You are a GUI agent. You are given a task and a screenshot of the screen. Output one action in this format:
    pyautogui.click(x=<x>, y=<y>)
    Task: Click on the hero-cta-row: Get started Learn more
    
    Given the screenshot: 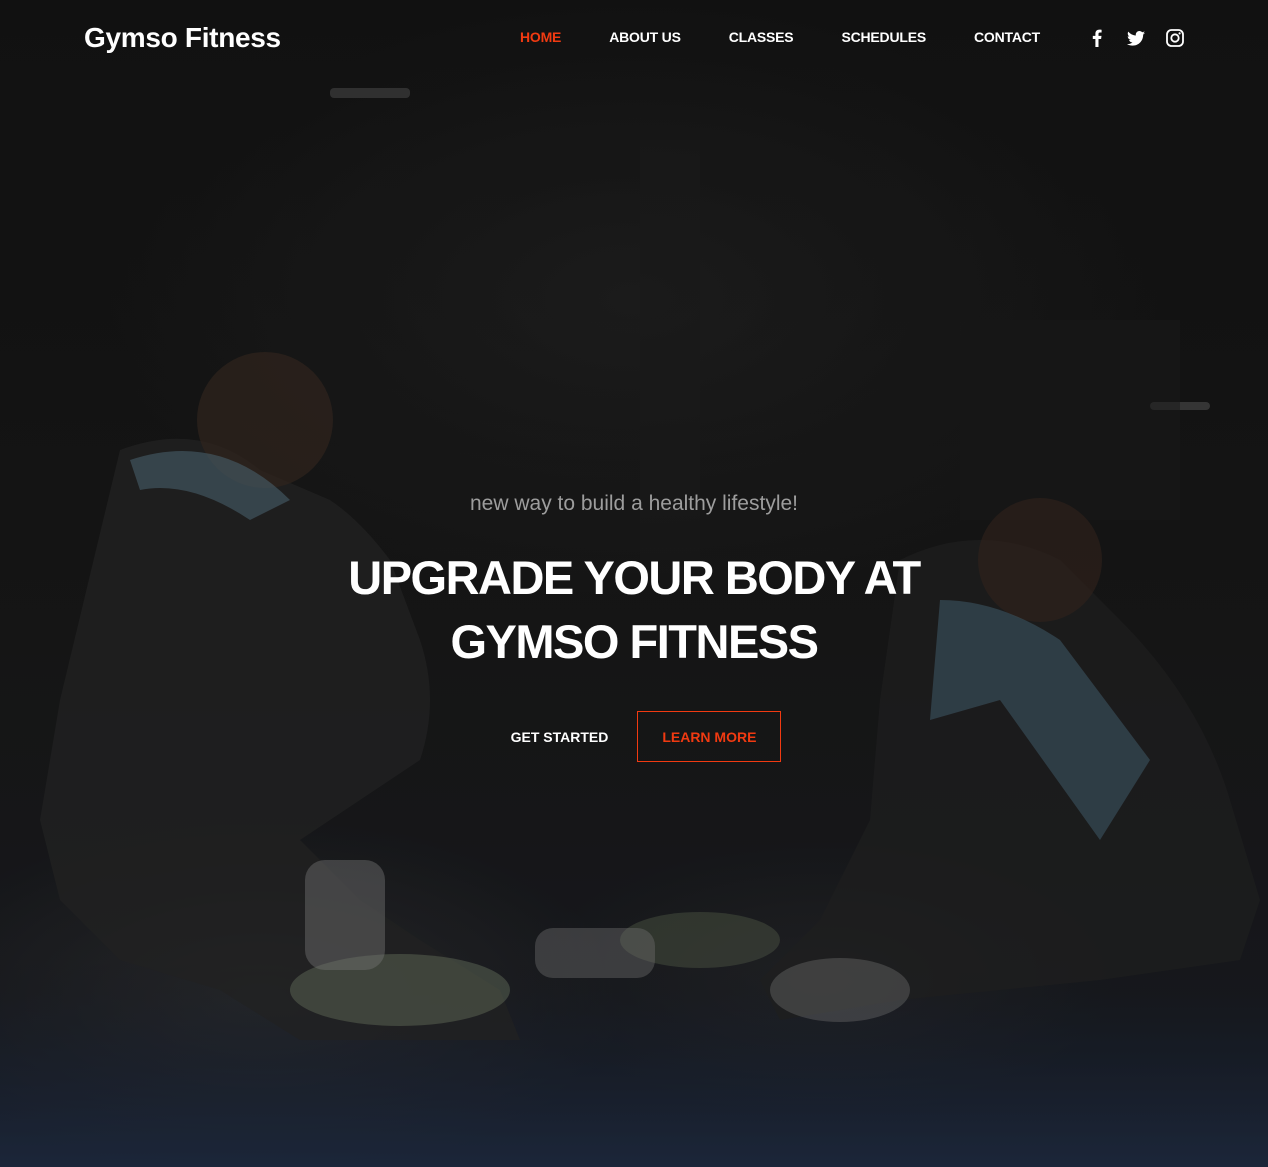 What is the action you would take?
    pyautogui.click(x=634, y=736)
    